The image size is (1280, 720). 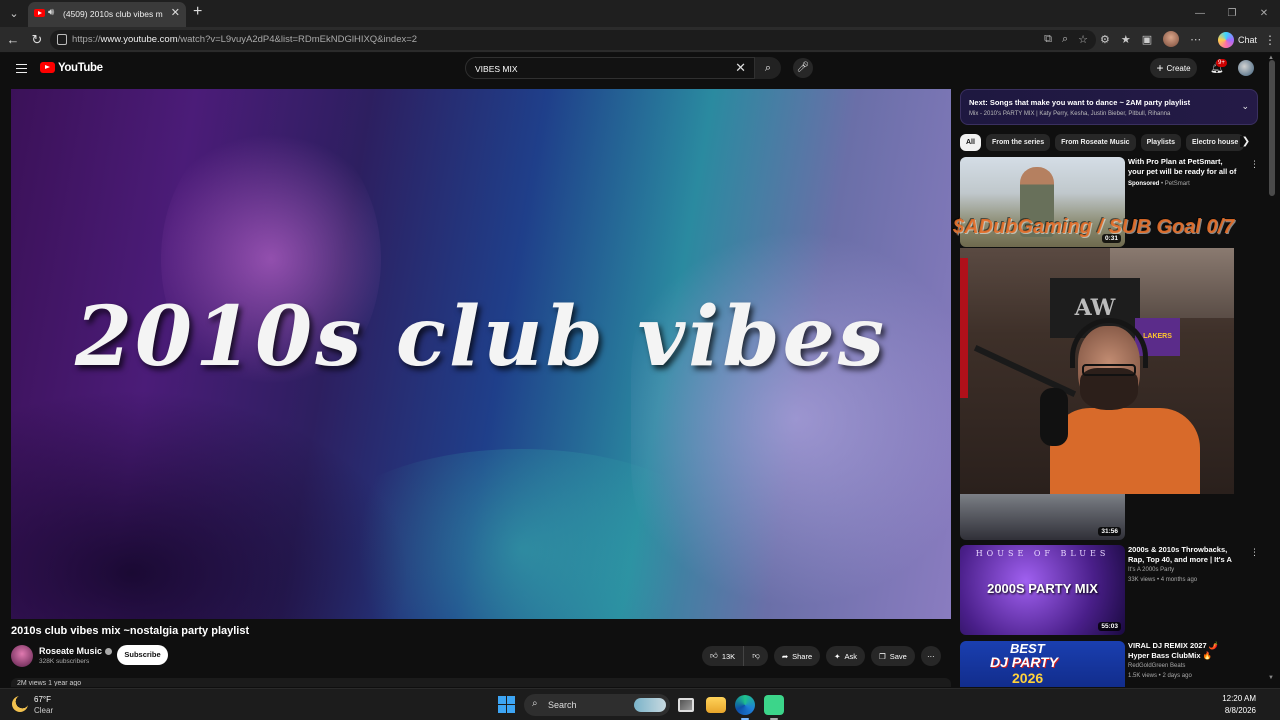 I want to click on open-in-app-icon: ⧉, so click(x=1048, y=39).